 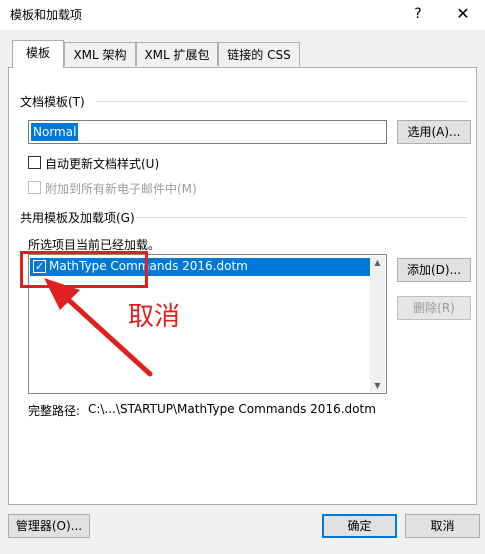 What do you see at coordinates (359, 526) in the screenshot?
I see `ok-button: 确定` at bounding box center [359, 526].